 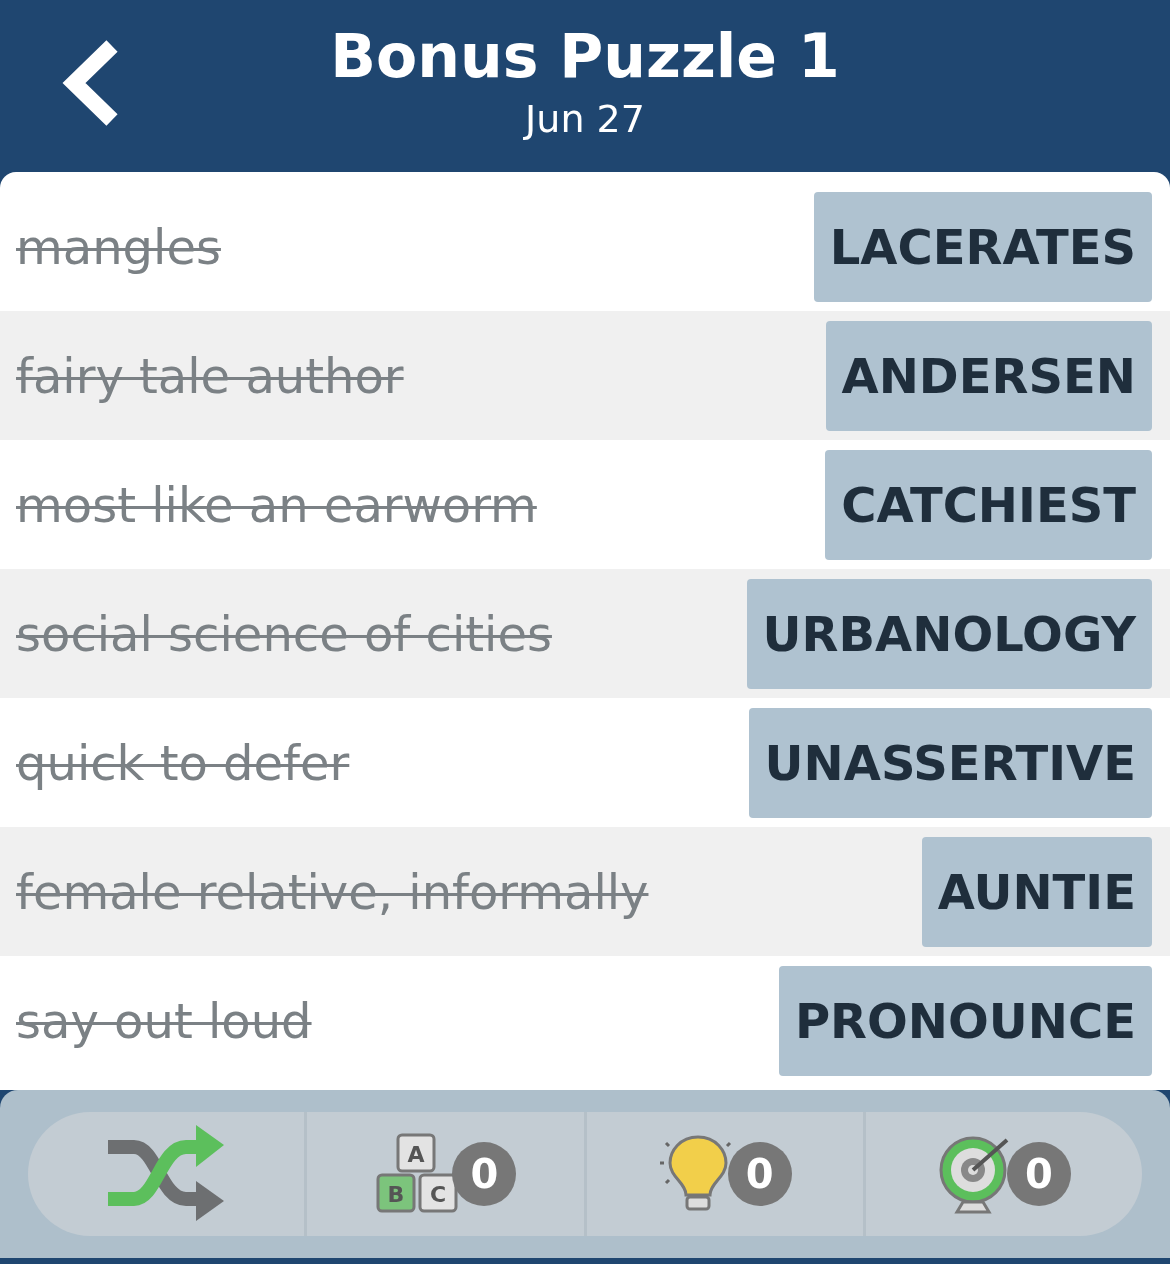 What do you see at coordinates (1036, 891) in the screenshot?
I see `answer-tile: AUNTIE` at bounding box center [1036, 891].